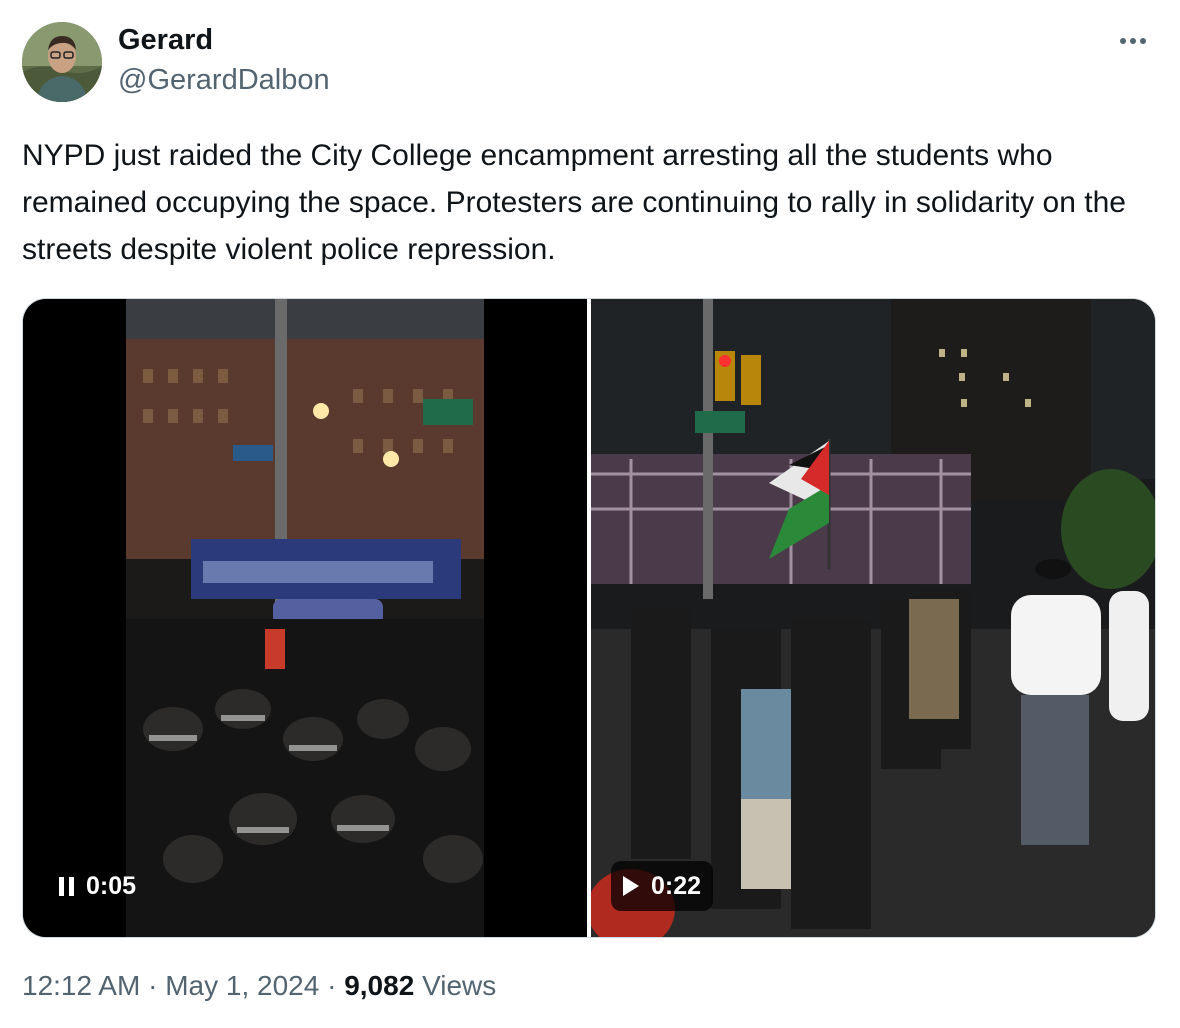 The image size is (1180, 1028). I want to click on avatar-image, so click(62, 62).